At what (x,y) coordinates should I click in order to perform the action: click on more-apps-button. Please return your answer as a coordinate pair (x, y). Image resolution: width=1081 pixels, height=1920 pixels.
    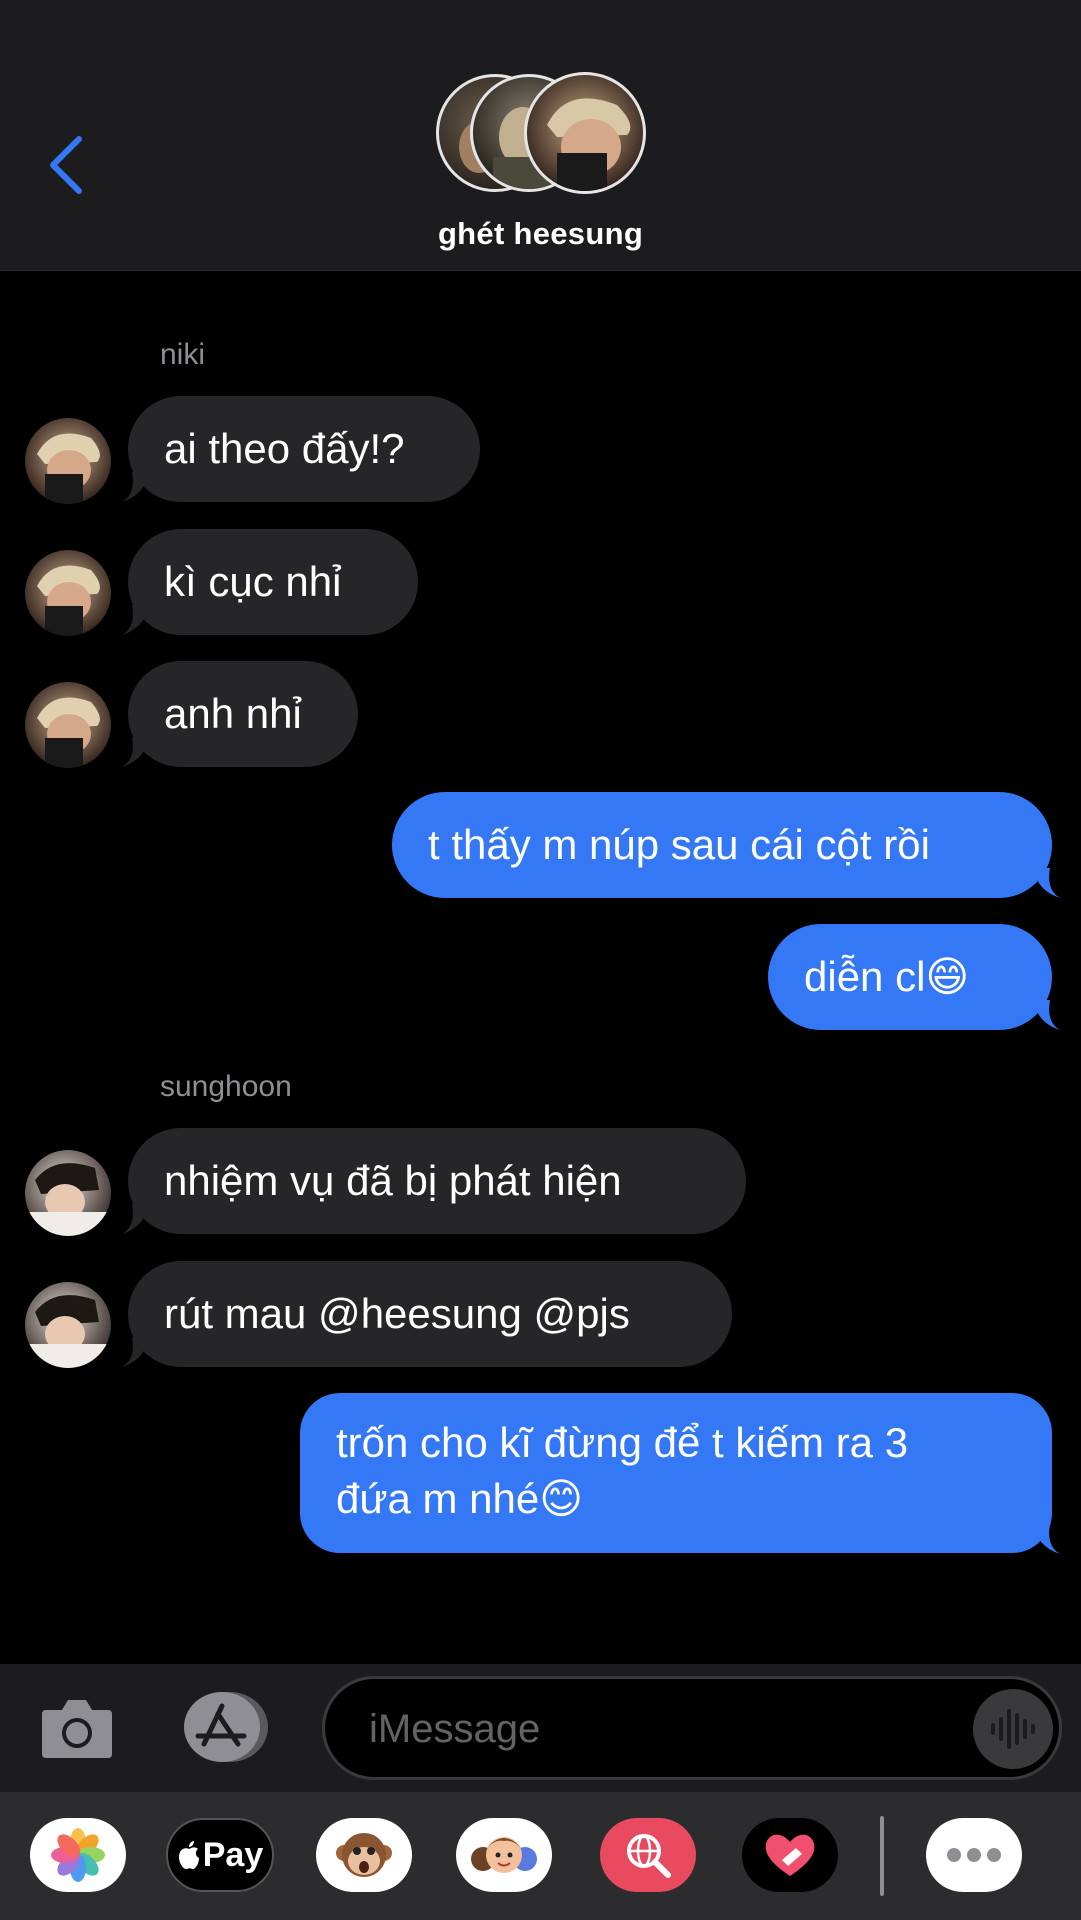
    Looking at the image, I should click on (974, 1855).